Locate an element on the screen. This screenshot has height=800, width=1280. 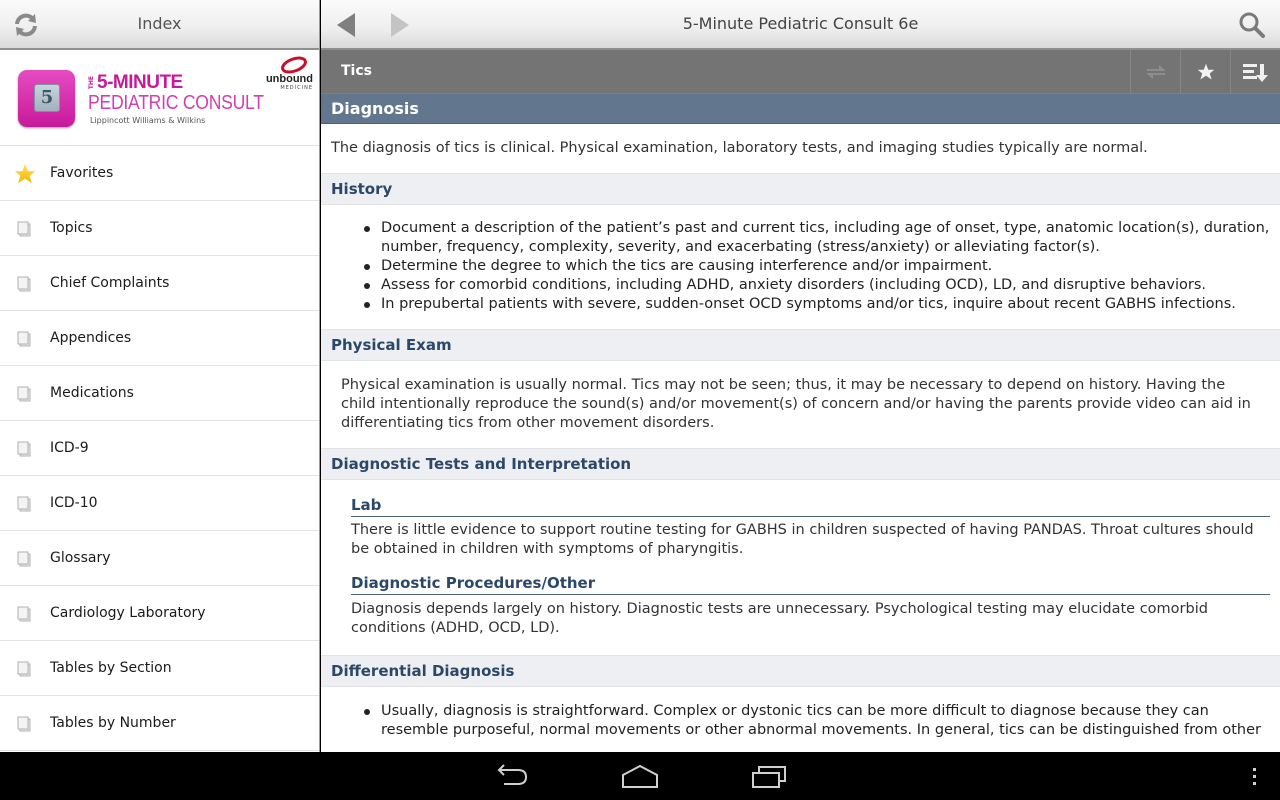
index-header: Index is located at coordinates (159, 25).